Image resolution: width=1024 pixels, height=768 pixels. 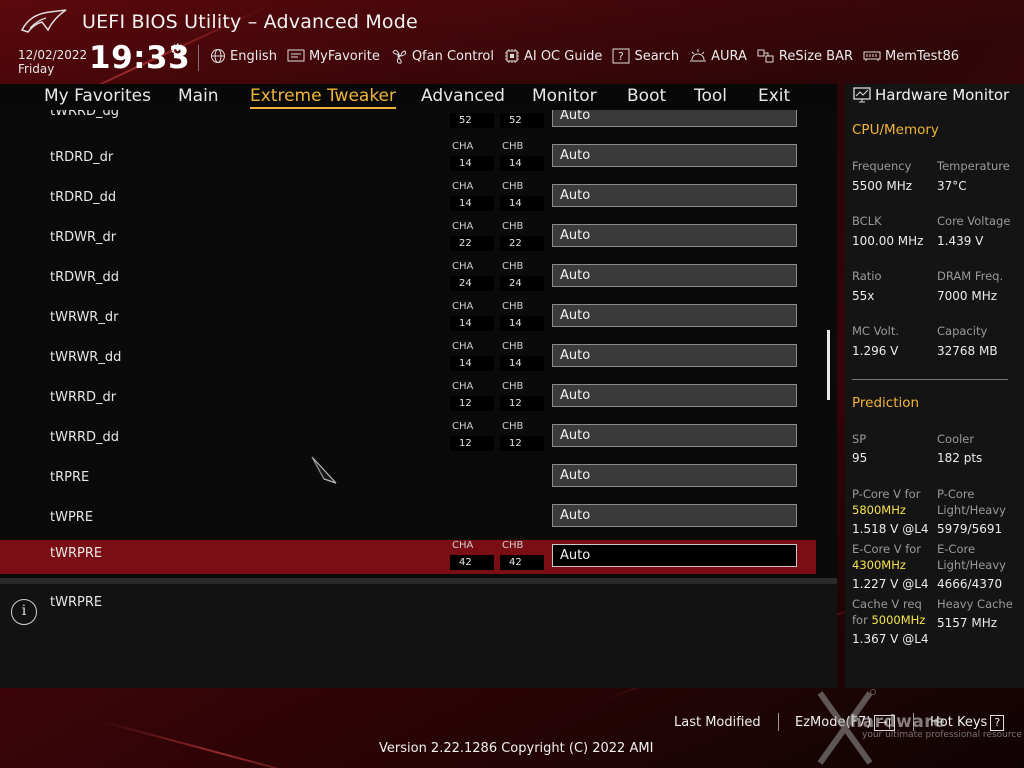 What do you see at coordinates (863, 296) in the screenshot?
I see `ratio-value: 55x` at bounding box center [863, 296].